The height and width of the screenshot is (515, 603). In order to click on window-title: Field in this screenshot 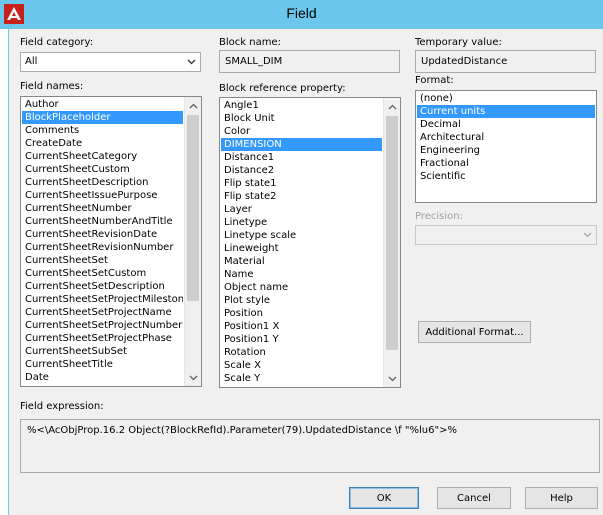, I will do `click(301, 13)`.